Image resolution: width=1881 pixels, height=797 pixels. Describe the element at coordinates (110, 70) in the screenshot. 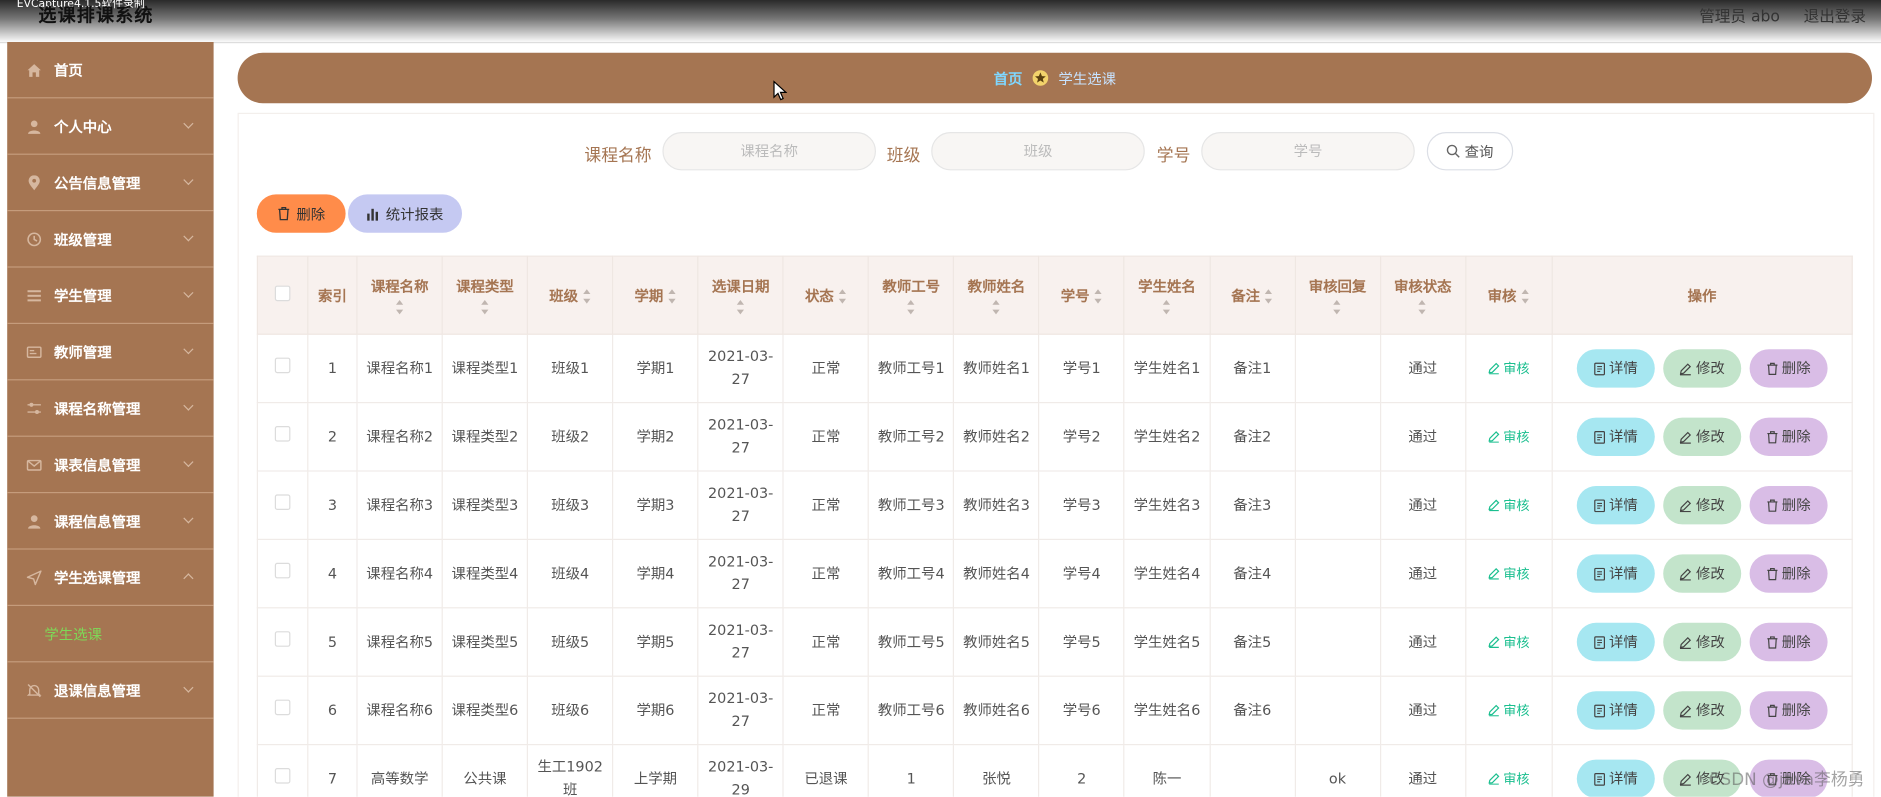

I see `sidebar-item-home: 首页` at that location.